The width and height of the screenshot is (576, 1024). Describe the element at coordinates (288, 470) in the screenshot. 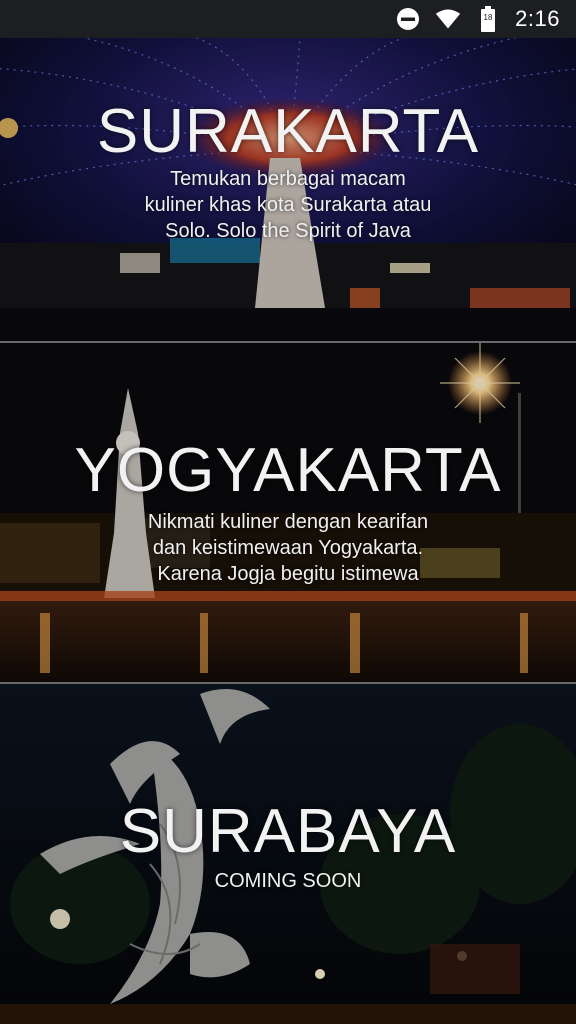

I see `city-title: YOGYAKARTA` at that location.